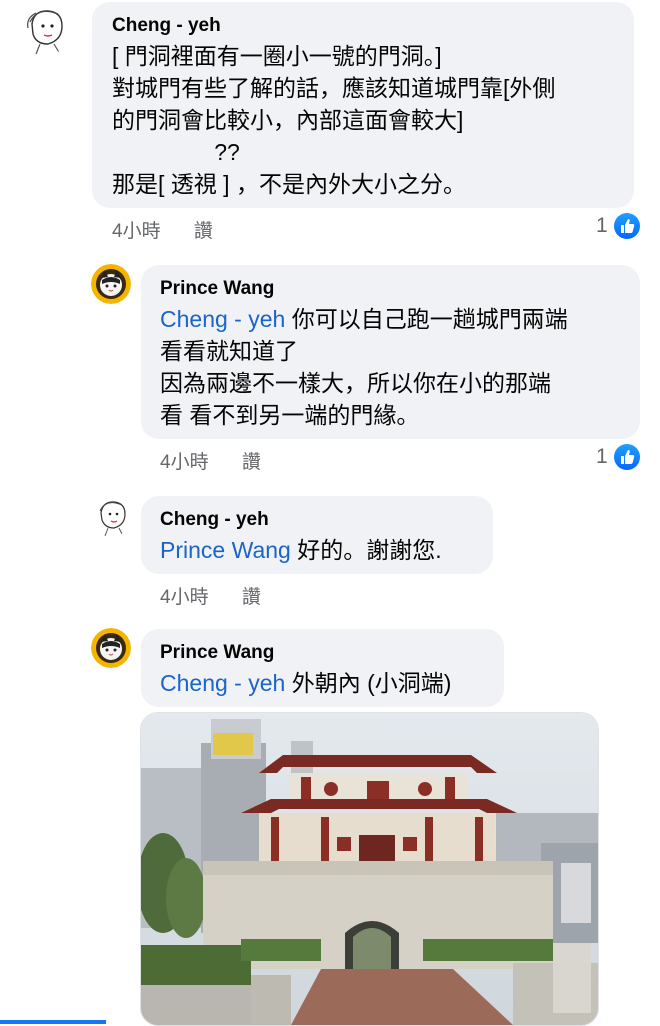  Describe the element at coordinates (277, 56) in the screenshot. I see `comment-text-line: [ 門洞裡面有一圈小一號的門洞。]` at that location.